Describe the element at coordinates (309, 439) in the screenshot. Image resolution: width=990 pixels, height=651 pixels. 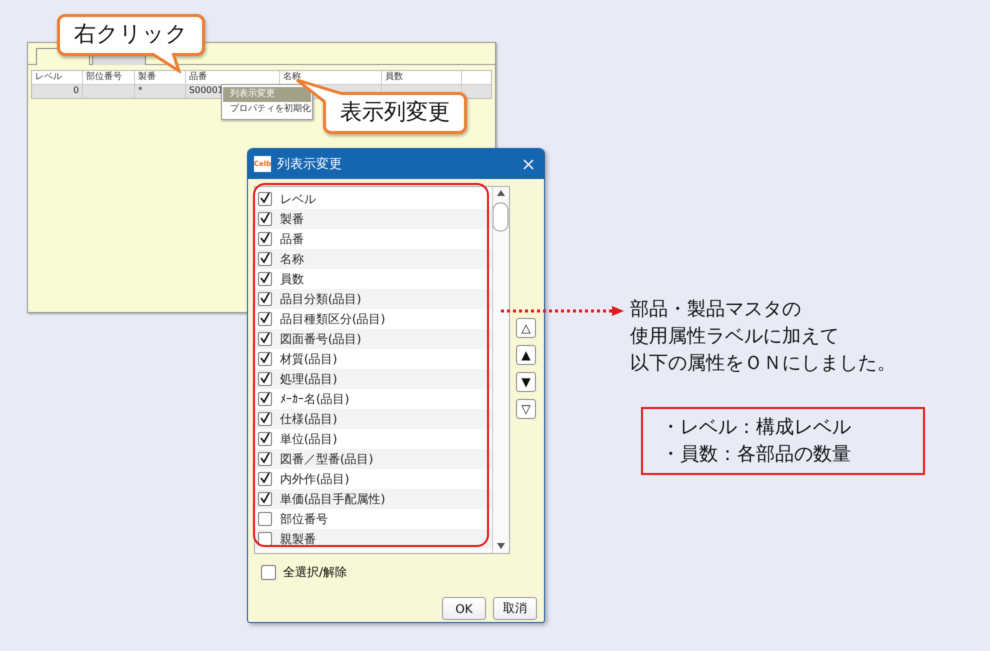
I see `checkbox-label: 単位(品目)` at that location.